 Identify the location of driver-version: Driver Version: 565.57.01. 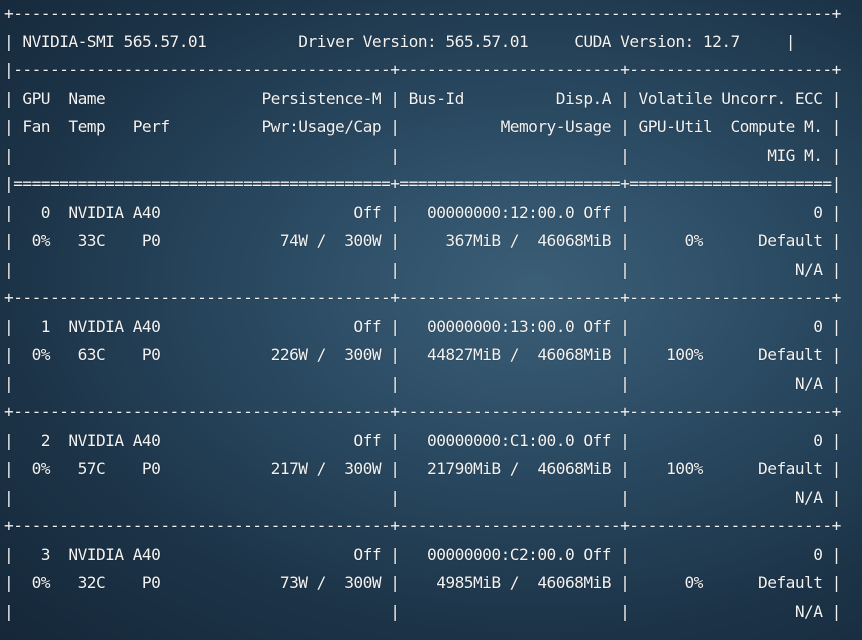
(413, 41).